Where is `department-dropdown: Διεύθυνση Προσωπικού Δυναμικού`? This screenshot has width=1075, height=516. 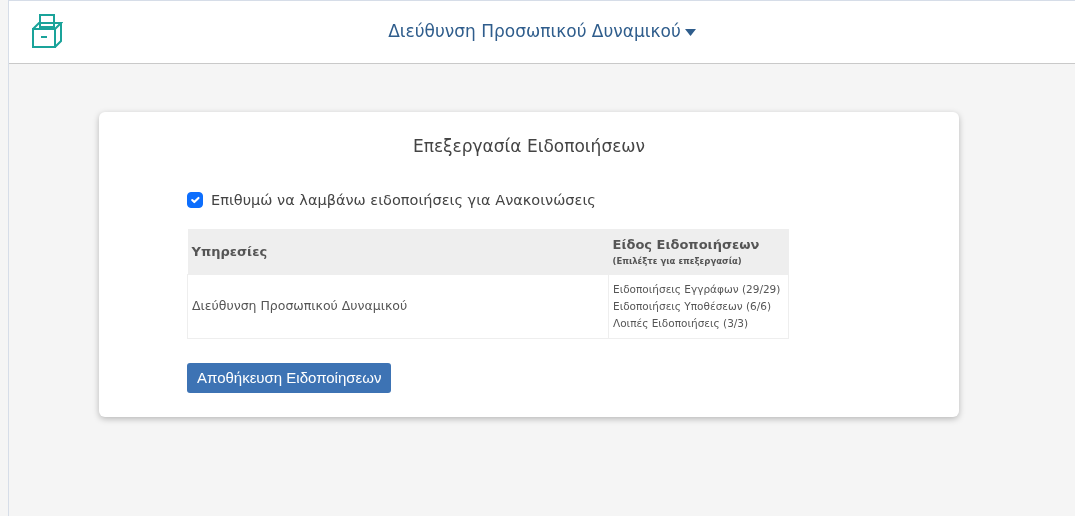
department-dropdown: Διεύθυνση Προσωπικού Δυναμικού is located at coordinates (542, 32).